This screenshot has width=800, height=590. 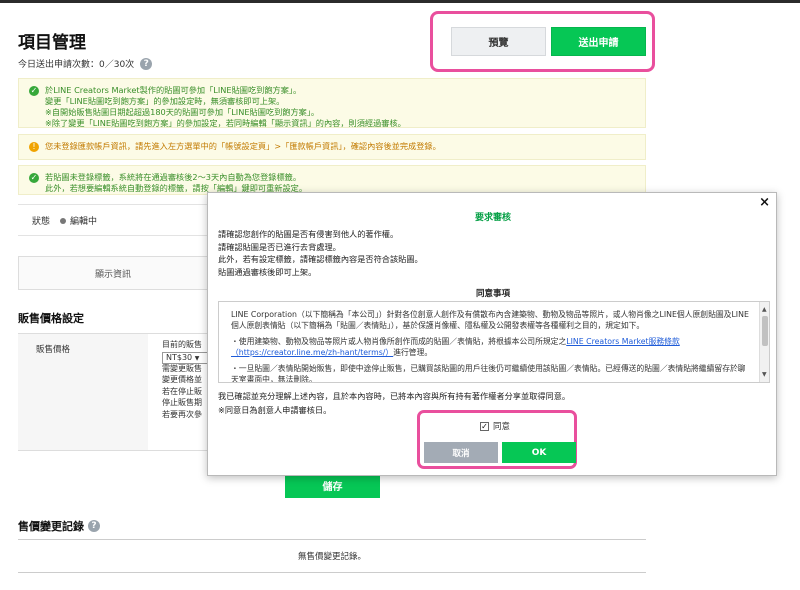 What do you see at coordinates (461, 452) in the screenshot?
I see `cancel-button: 取消` at bounding box center [461, 452].